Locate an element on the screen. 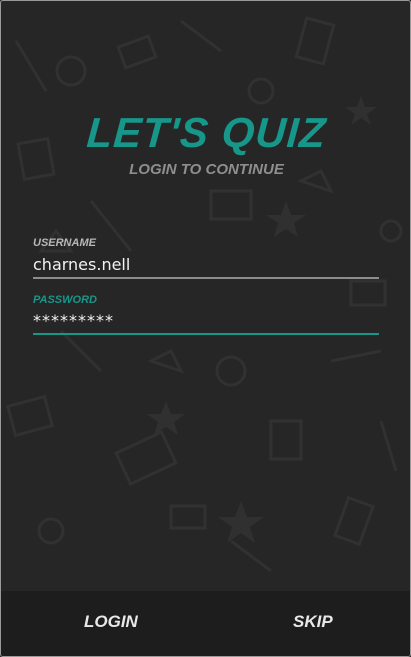  password-label: PASSWORD is located at coordinates (65, 300).